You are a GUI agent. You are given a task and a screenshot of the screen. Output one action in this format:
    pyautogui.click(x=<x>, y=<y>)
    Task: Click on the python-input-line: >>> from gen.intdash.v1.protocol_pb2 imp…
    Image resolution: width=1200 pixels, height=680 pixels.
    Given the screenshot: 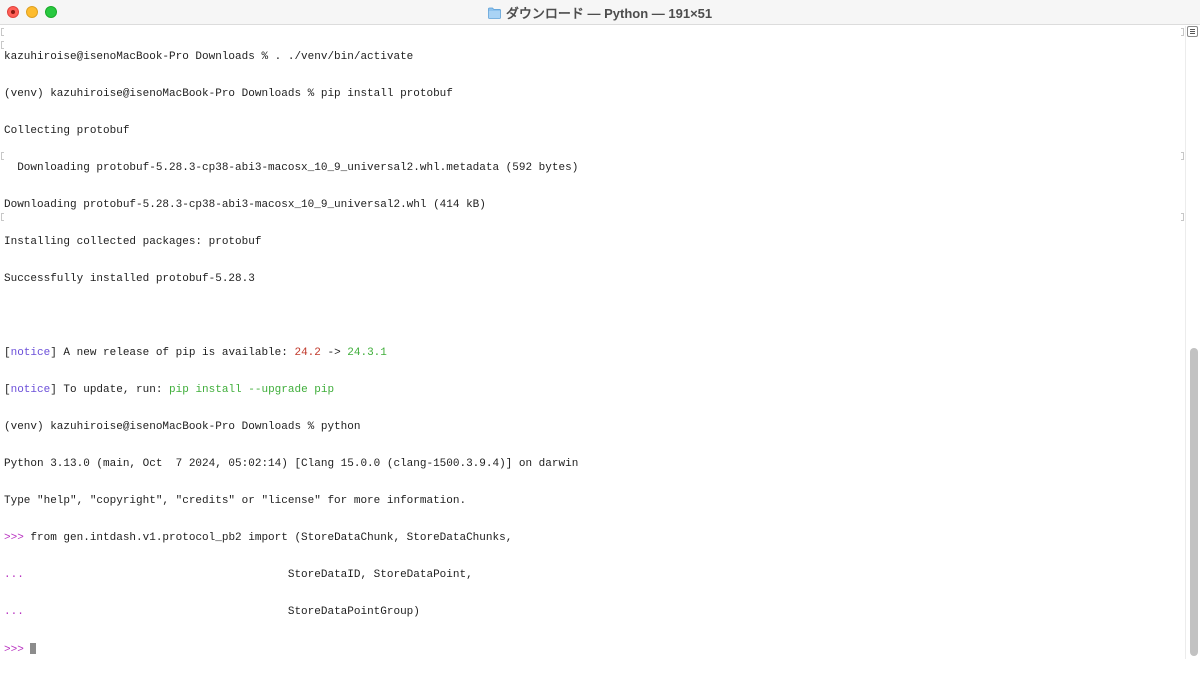 What is the action you would take?
    pyautogui.click(x=592, y=538)
    